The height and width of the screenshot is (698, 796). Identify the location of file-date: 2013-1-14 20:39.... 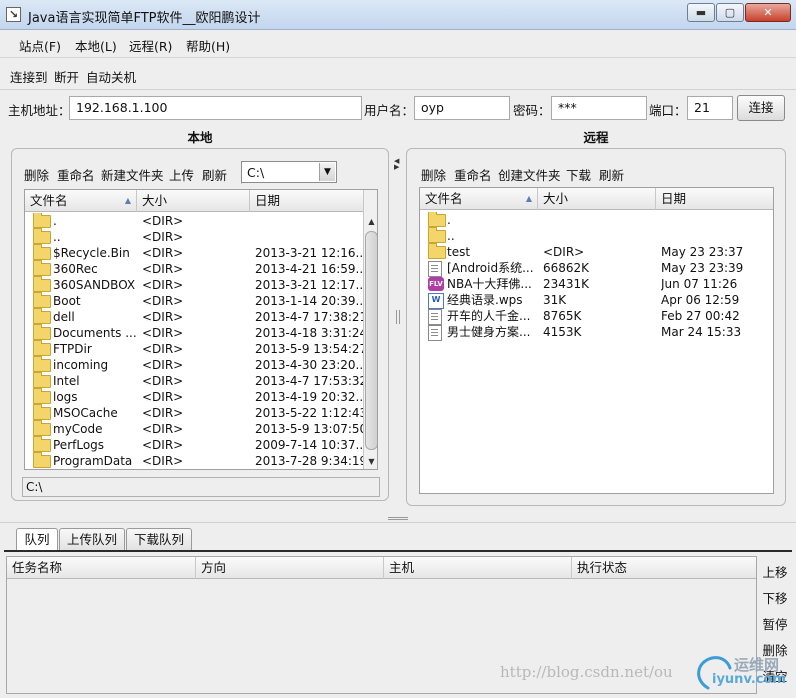
(309, 301).